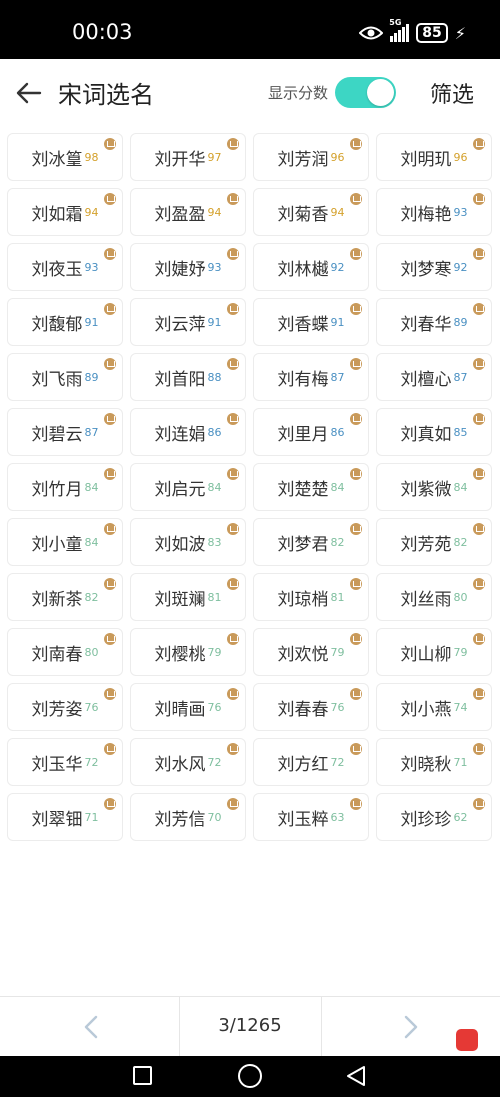 The height and width of the screenshot is (1097, 500). Describe the element at coordinates (311, 212) in the screenshot. I see `name-card: 刘菊香 94` at that location.